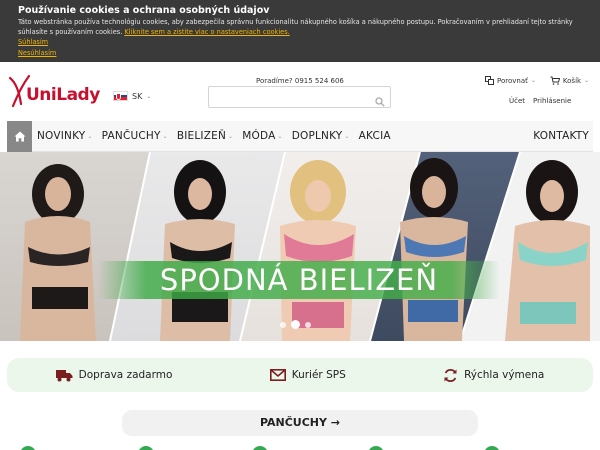 The image size is (600, 450). What do you see at coordinates (318, 375) in the screenshot?
I see `benefit-label: Kuriér SPS` at bounding box center [318, 375].